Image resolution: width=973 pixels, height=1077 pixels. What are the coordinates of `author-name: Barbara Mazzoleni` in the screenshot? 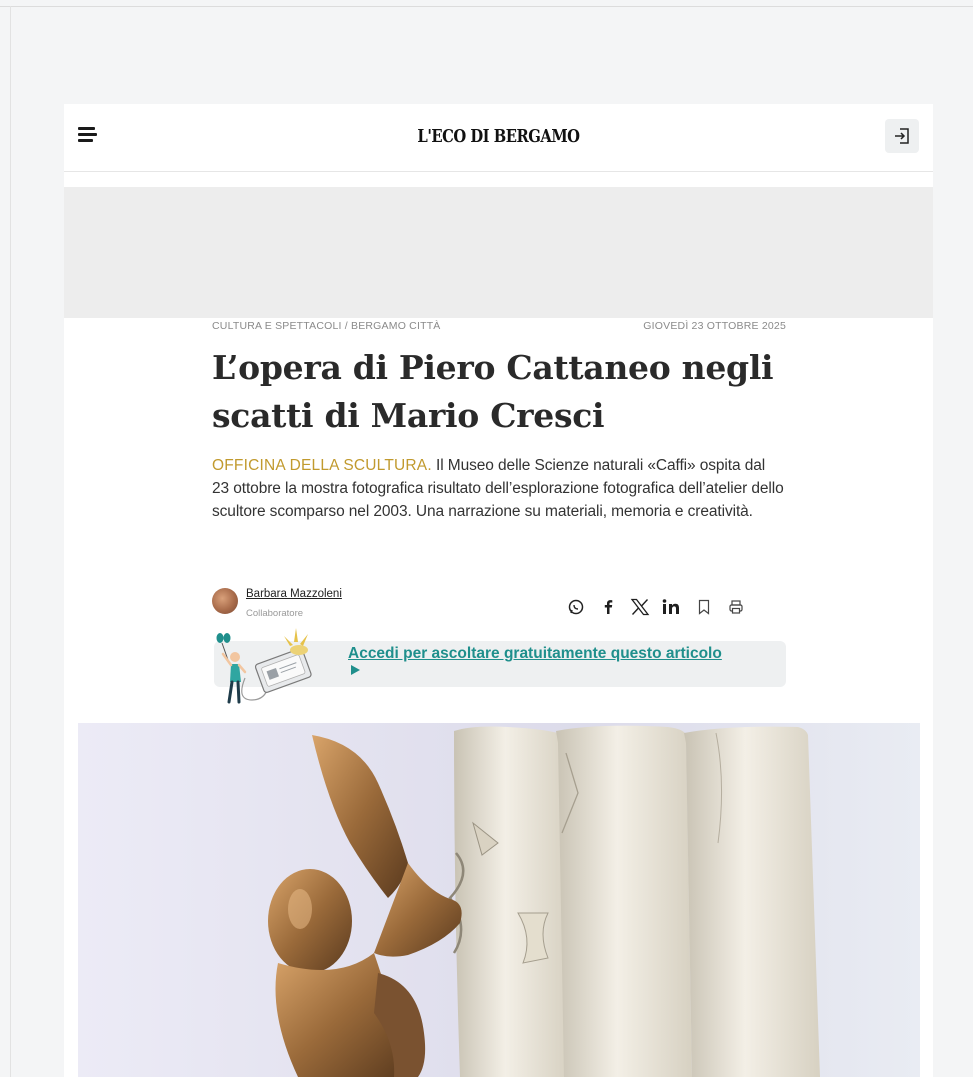 It's located at (294, 594).